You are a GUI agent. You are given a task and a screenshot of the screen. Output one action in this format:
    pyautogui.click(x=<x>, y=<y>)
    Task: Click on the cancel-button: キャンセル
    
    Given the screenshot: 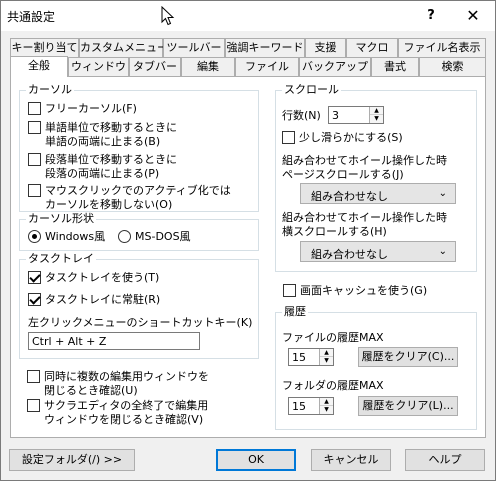 What is the action you would take?
    pyautogui.click(x=351, y=460)
    